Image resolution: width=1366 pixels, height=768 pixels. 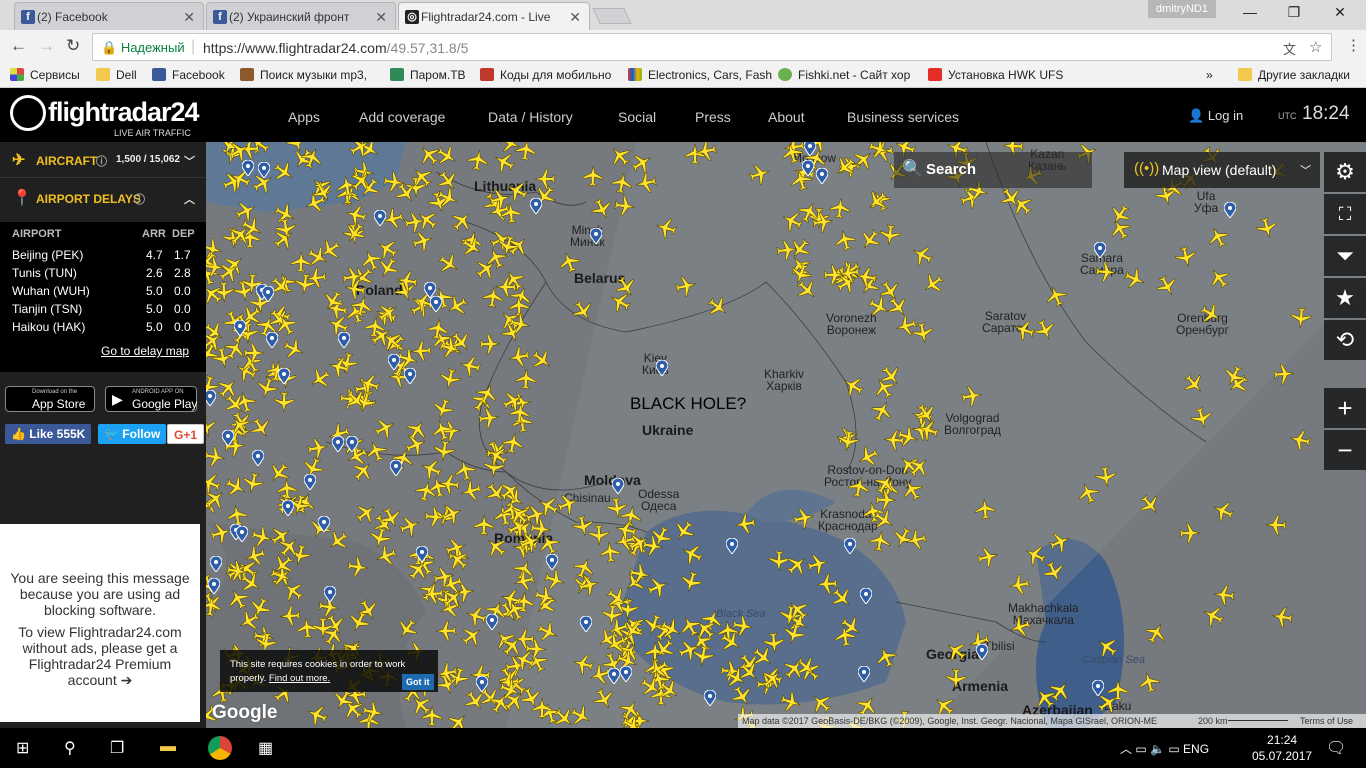 What do you see at coordinates (145, 351) in the screenshot?
I see `delay-map-link: Go to delay map` at bounding box center [145, 351].